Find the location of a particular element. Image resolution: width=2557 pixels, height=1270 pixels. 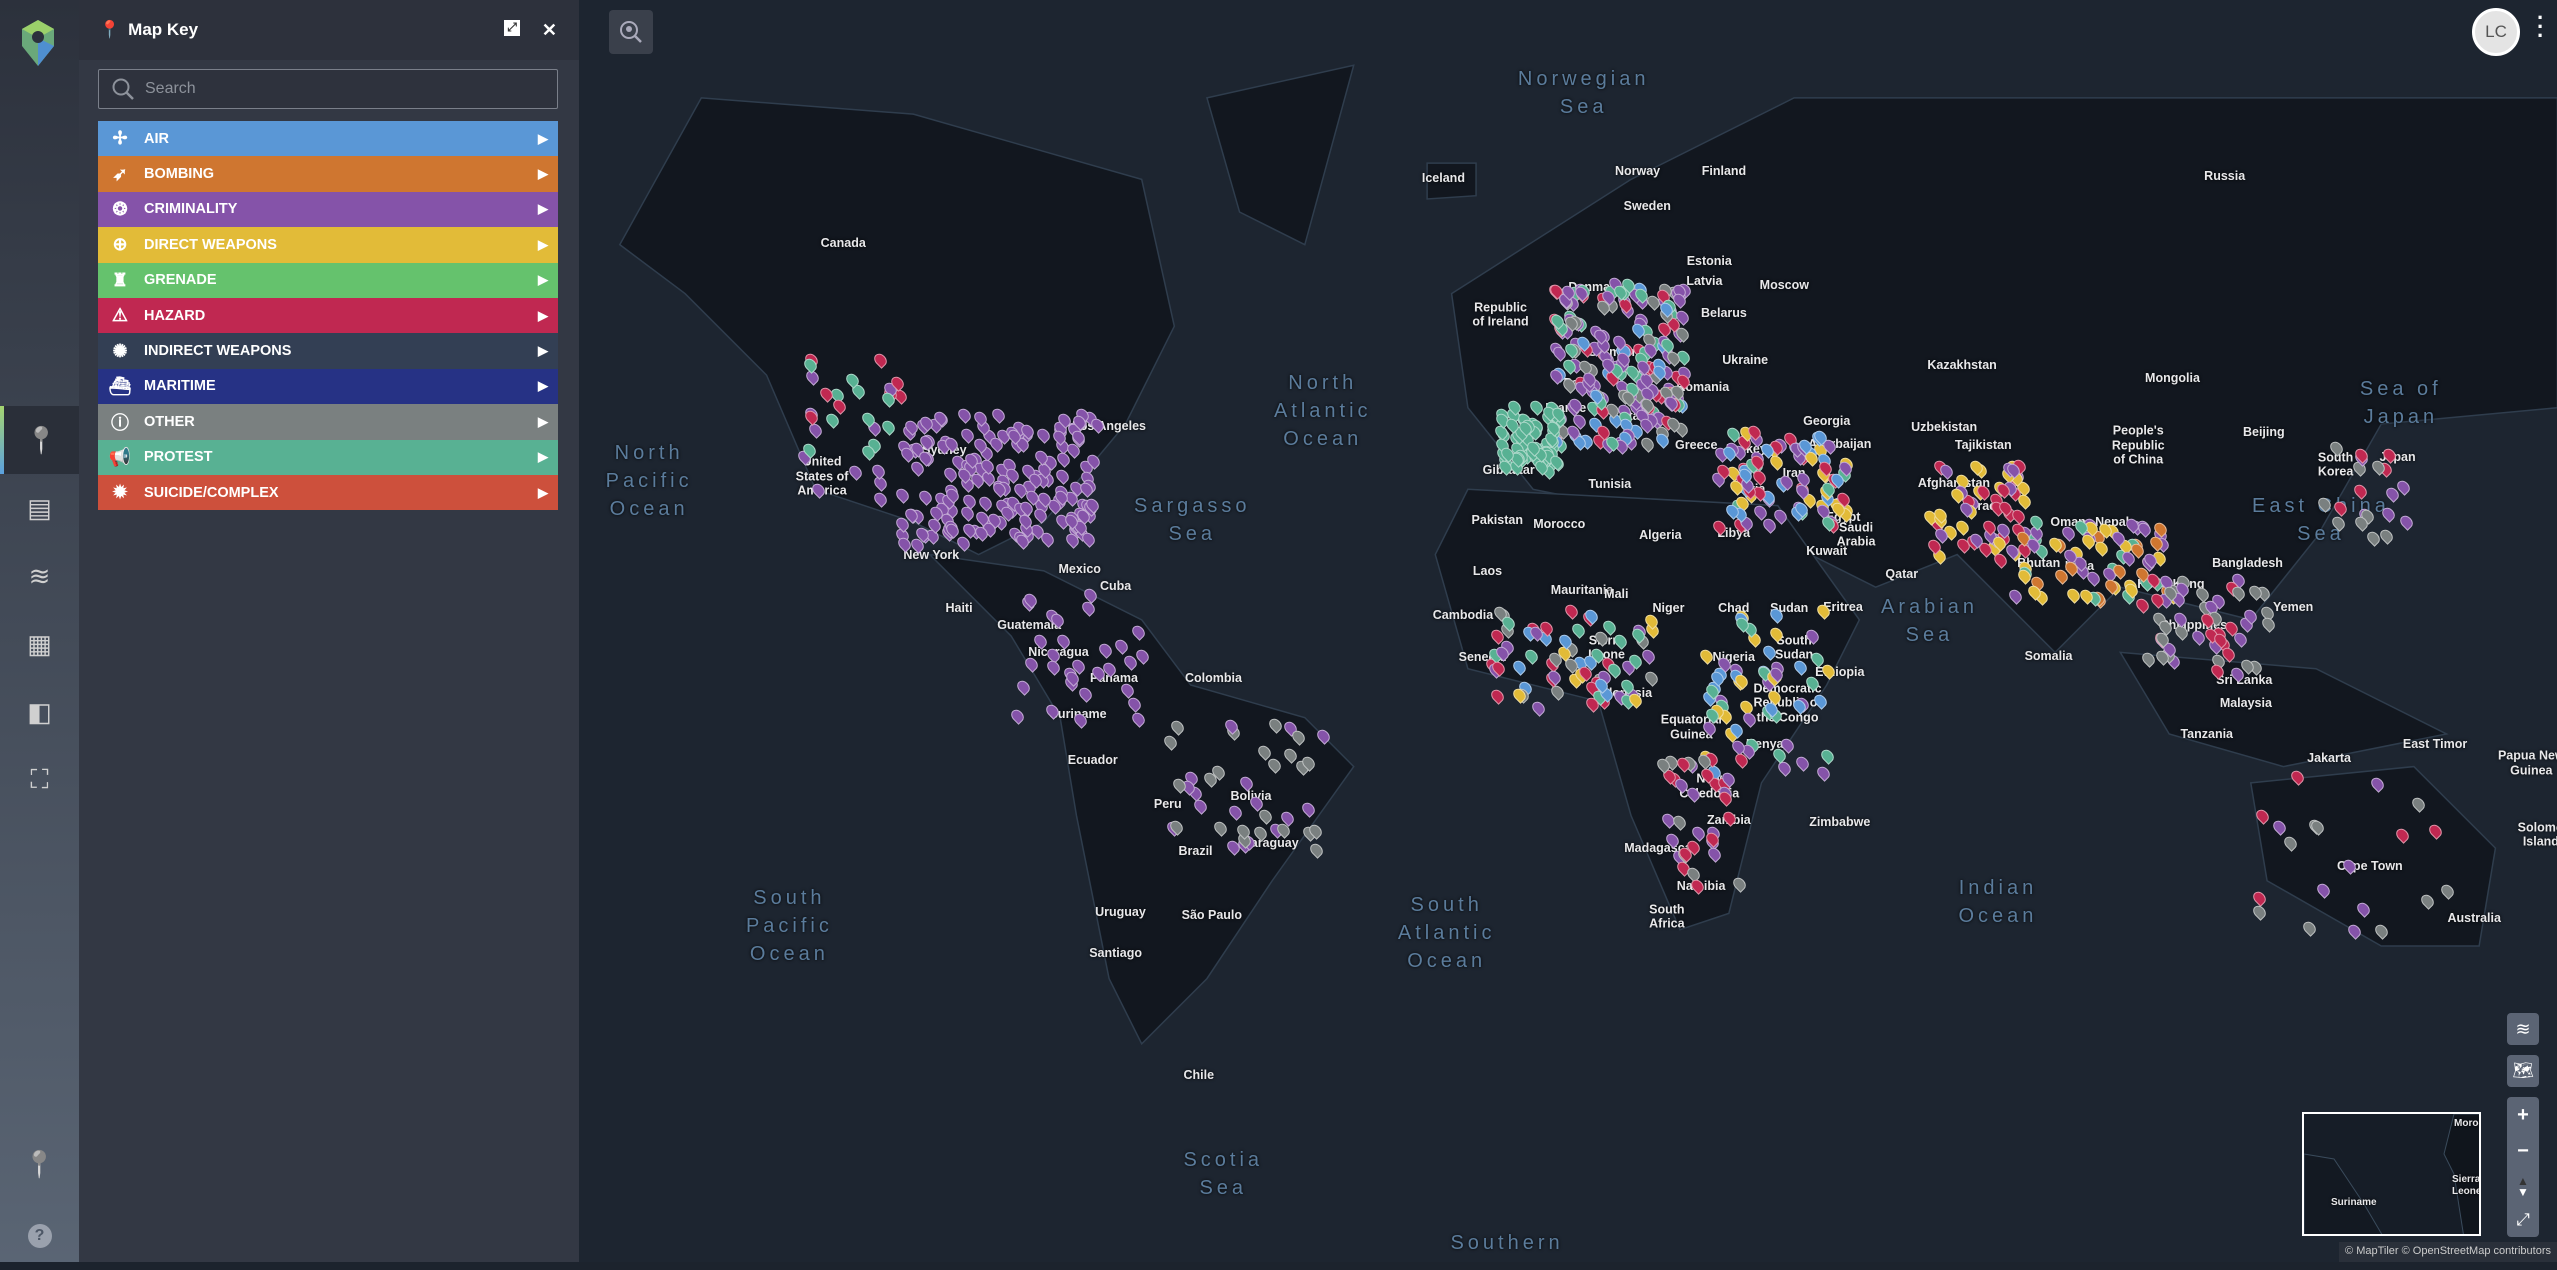

place-label: People's Republic of China is located at coordinates (2138, 445).